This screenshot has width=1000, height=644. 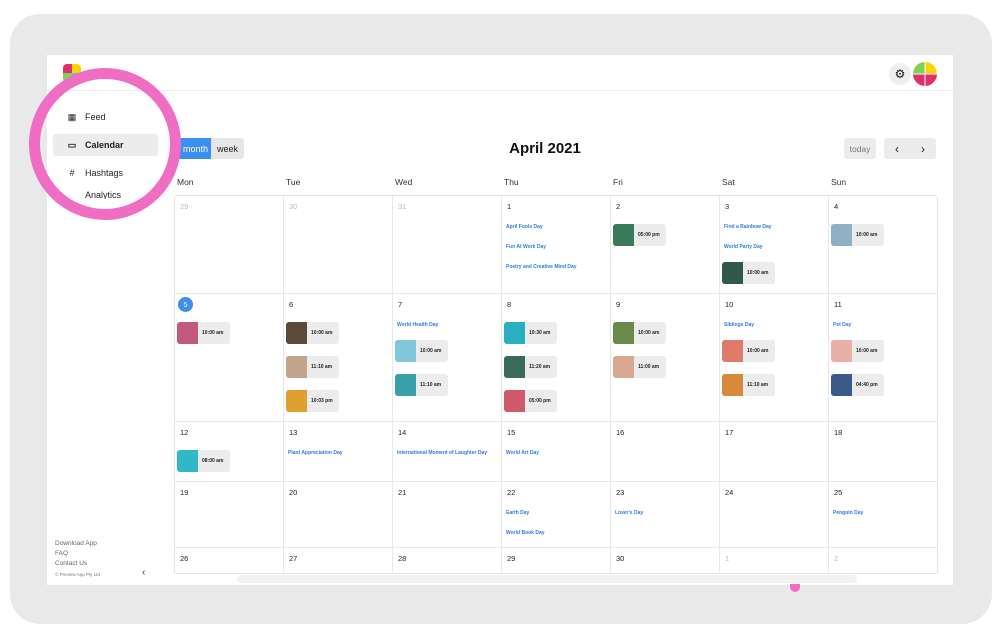 I want to click on calendar-day-cell: 14 International Moment of Laughter Day, so click(x=447, y=452).